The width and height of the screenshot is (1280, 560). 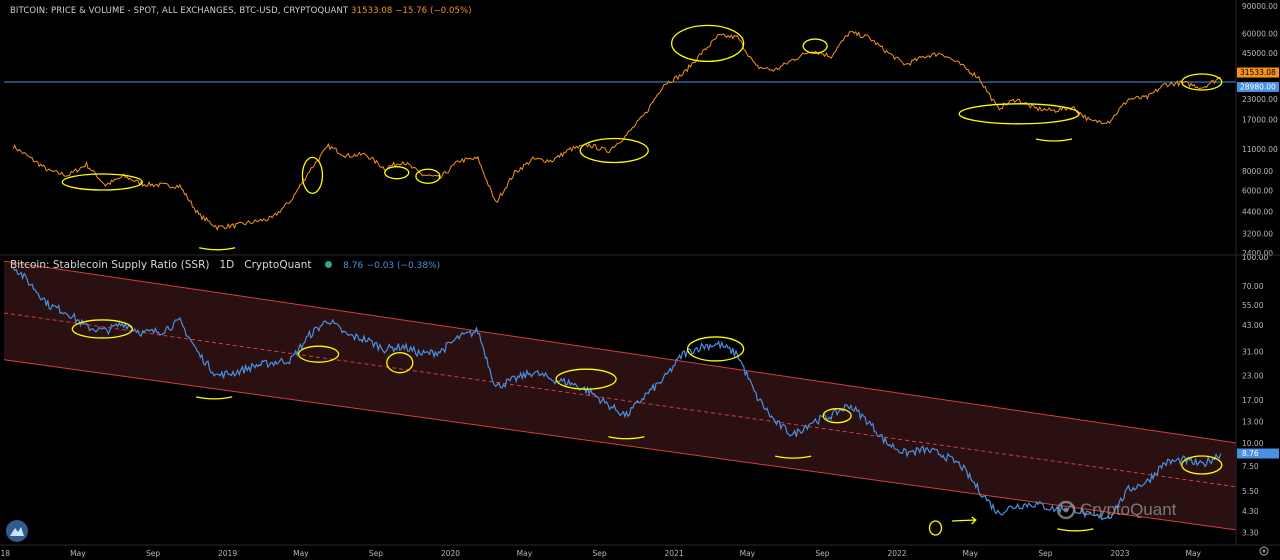 I want to click on ssr-title: Bitcoin: Stablecoin Supply Ratio (SSR), so click(x=110, y=265).